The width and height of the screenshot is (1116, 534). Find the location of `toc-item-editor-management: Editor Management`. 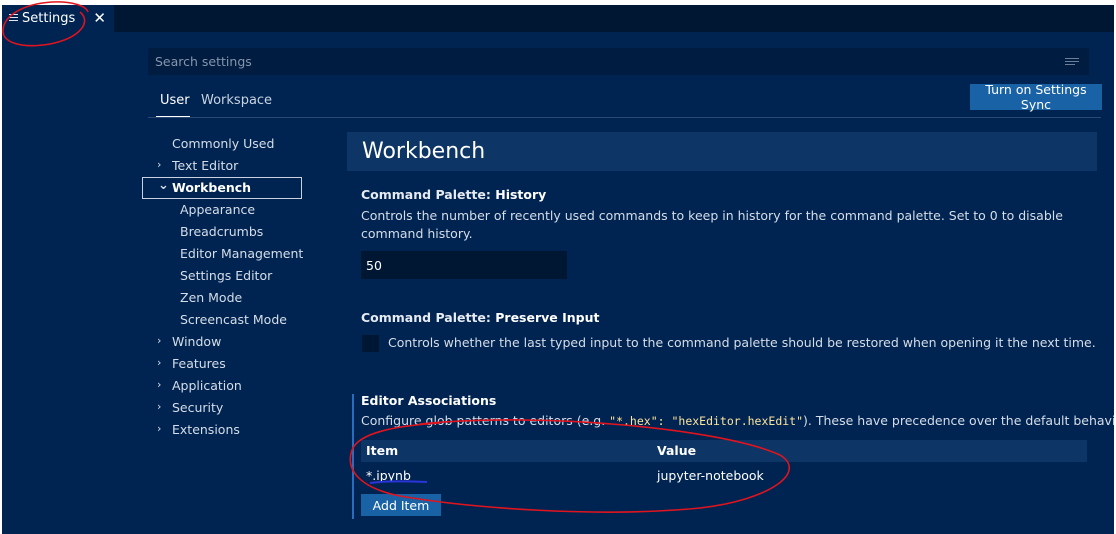

toc-item-editor-management: Editor Management is located at coordinates (223, 254).